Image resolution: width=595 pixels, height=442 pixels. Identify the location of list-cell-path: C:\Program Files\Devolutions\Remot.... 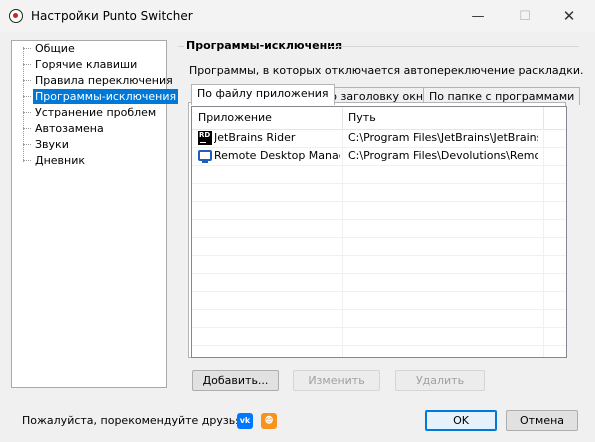
(443, 155).